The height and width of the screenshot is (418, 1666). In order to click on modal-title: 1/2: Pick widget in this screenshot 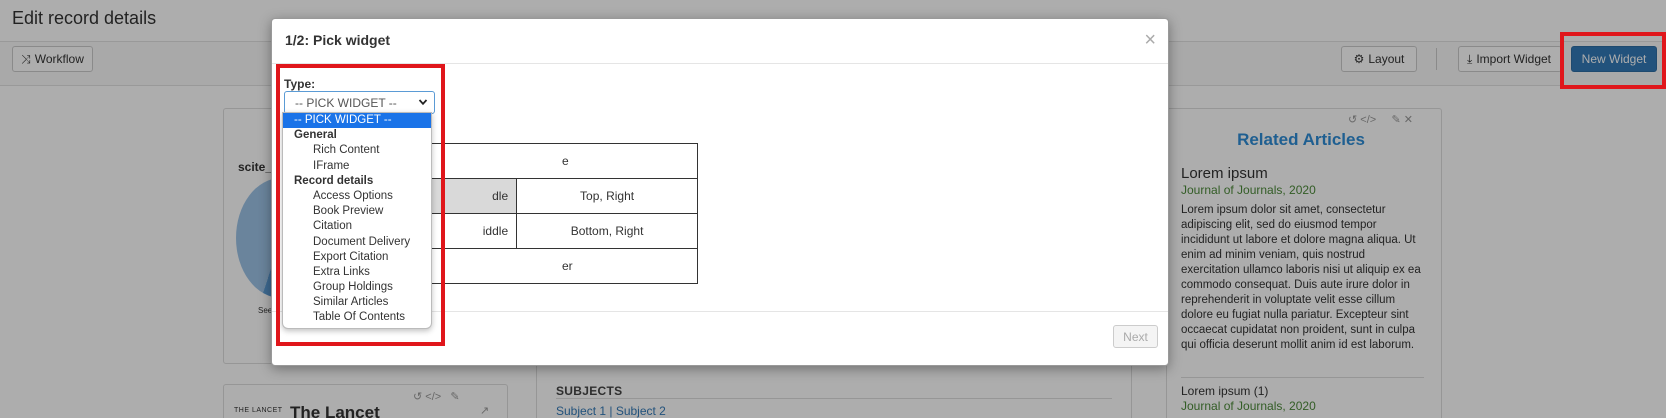, I will do `click(338, 40)`.